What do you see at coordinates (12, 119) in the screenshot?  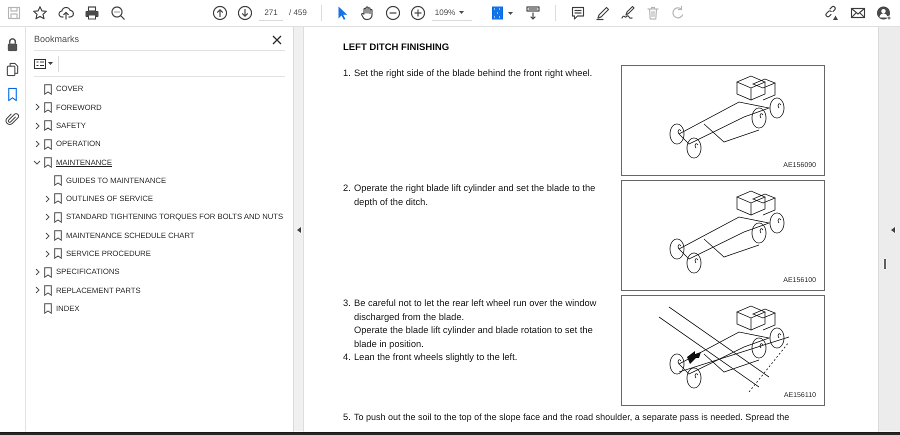 I see `paperclip-icon` at bounding box center [12, 119].